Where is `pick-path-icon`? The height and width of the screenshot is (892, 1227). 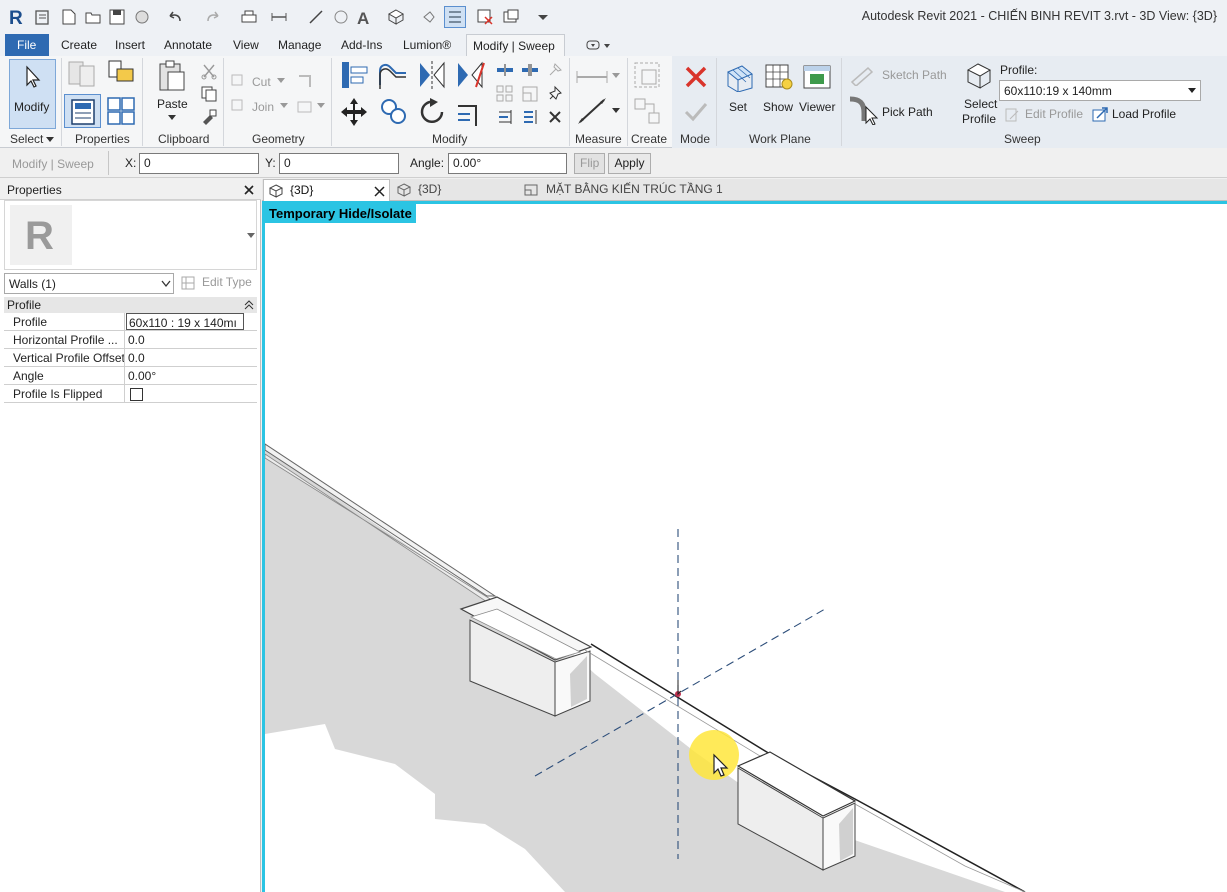
pick-path-icon is located at coordinates (863, 109).